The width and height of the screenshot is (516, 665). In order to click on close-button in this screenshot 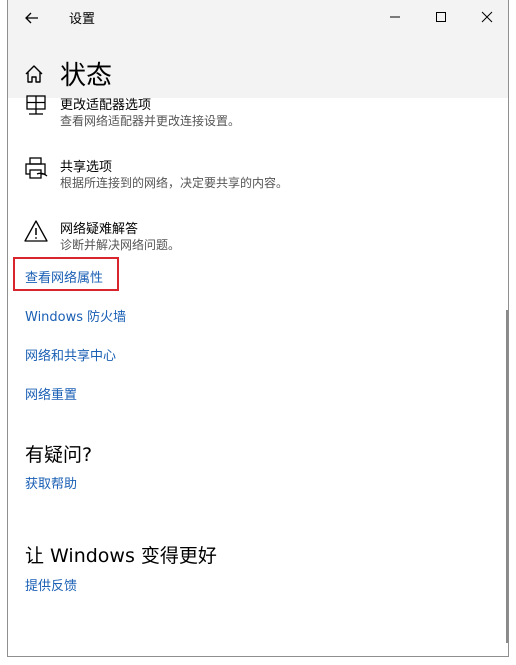, I will do `click(486, 17)`.